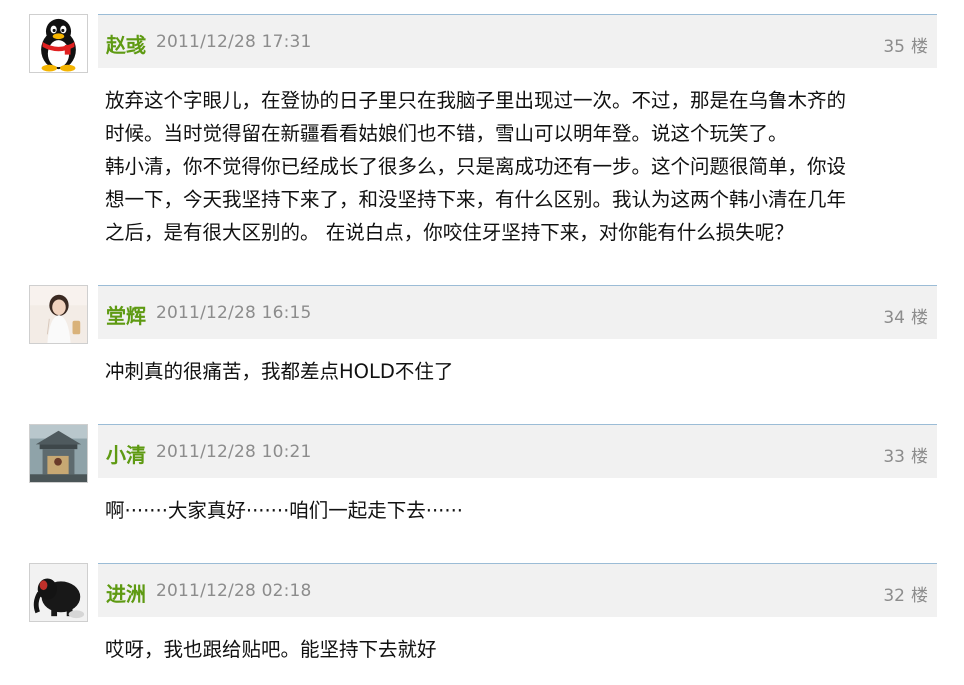 The height and width of the screenshot is (685, 964). What do you see at coordinates (905, 44) in the screenshot?
I see `floor-number: 35 楼` at bounding box center [905, 44].